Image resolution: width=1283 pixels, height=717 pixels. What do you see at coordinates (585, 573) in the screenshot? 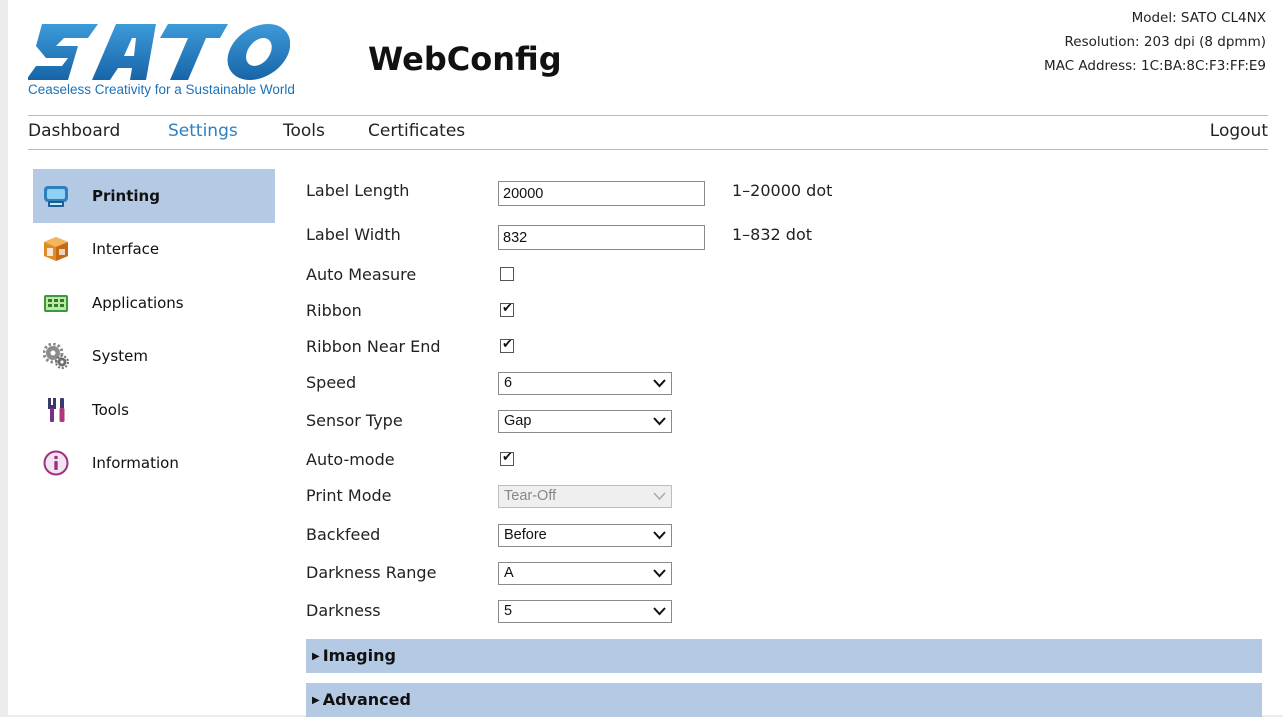
I see `darkness-range-select: A` at bounding box center [585, 573].